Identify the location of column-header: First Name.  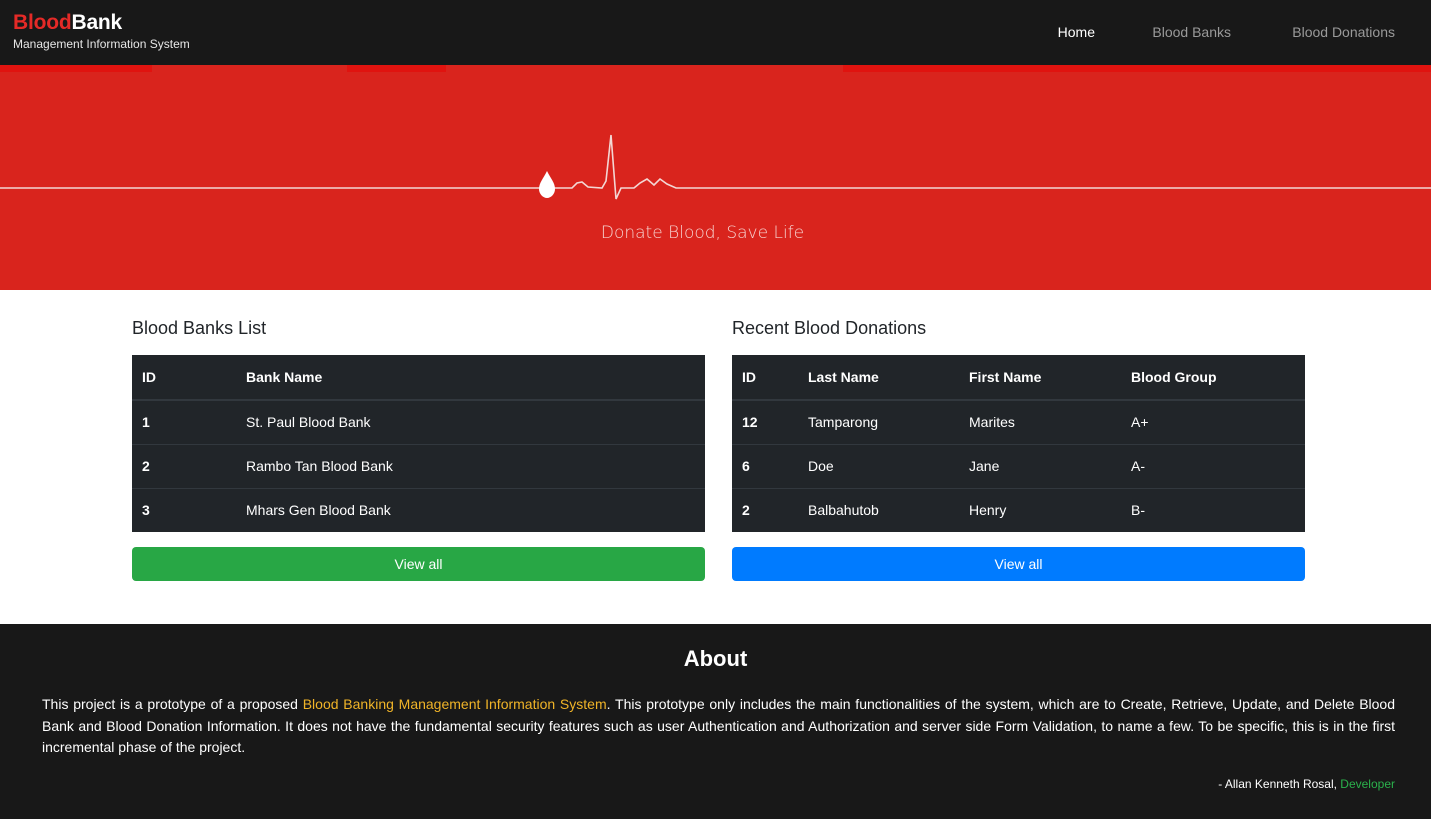
(1040, 378).